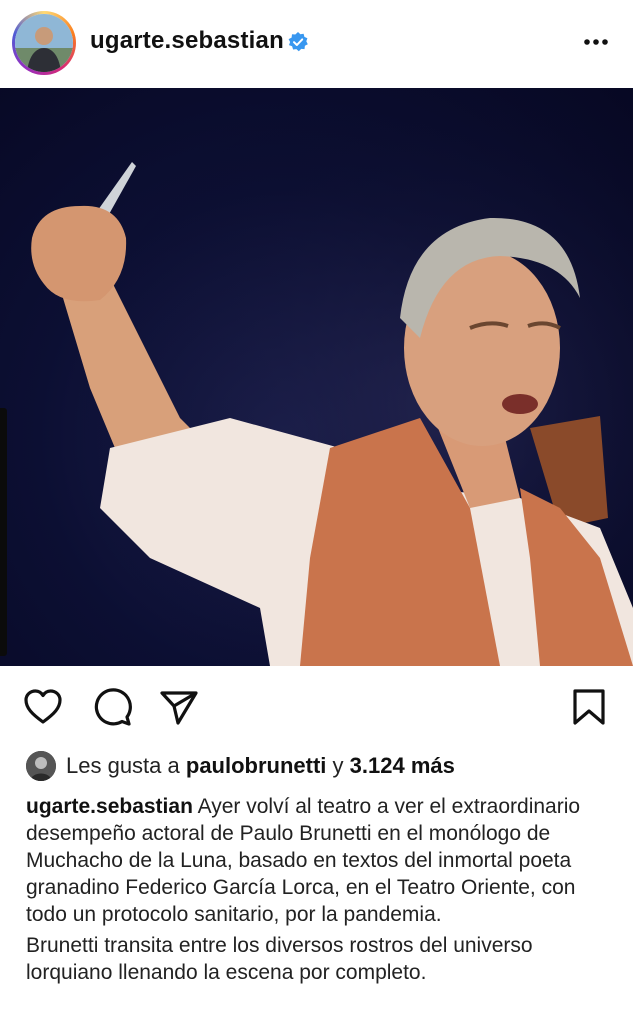 The width and height of the screenshot is (633, 1024). Describe the element at coordinates (589, 707) in the screenshot. I see `bookmark-icon` at that location.